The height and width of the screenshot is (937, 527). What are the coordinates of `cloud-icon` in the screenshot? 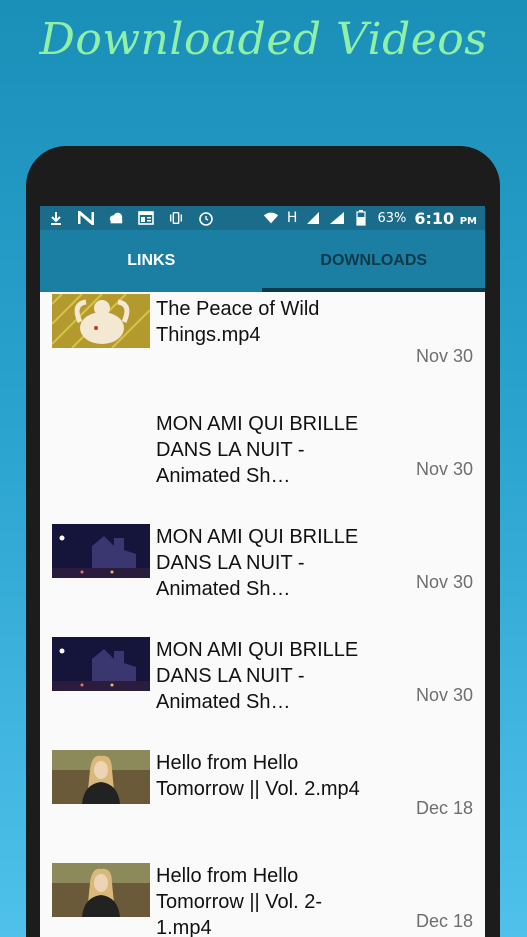 It's located at (116, 218).